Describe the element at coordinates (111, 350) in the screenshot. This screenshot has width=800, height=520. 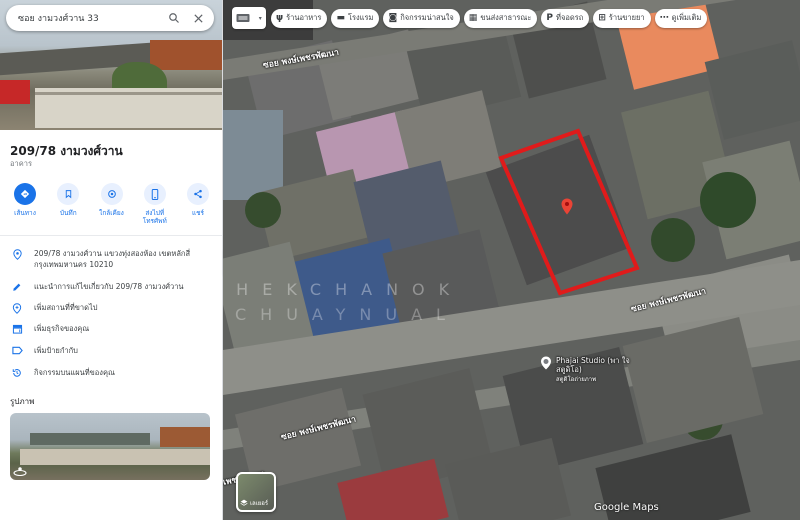
I see `add-label-row: เพิ่มป้ายกำกับ` at that location.